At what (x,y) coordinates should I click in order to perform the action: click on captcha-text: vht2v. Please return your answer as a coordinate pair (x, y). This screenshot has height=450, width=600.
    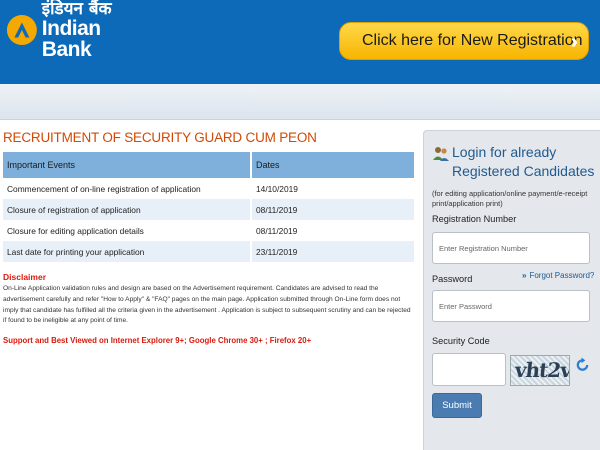
    Looking at the image, I should click on (541, 370).